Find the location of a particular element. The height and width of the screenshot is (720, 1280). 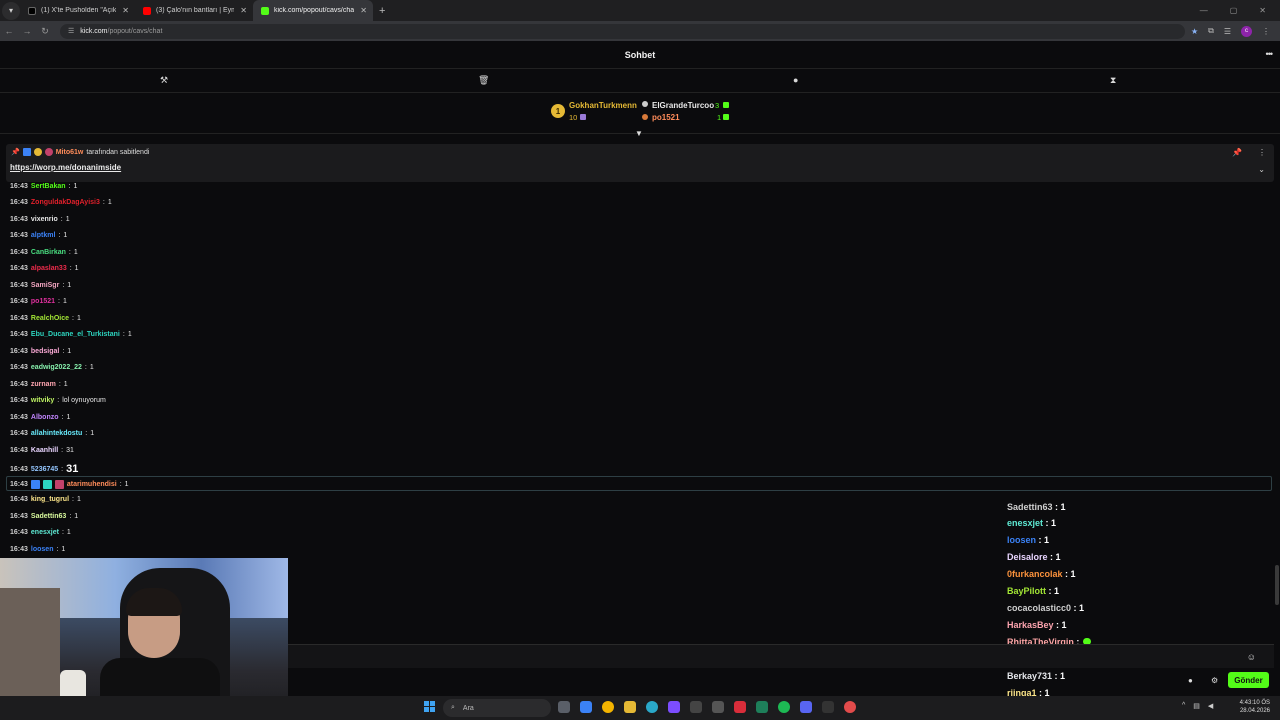

pinned-by-text: tarafından sabitlendi is located at coordinates (118, 152).